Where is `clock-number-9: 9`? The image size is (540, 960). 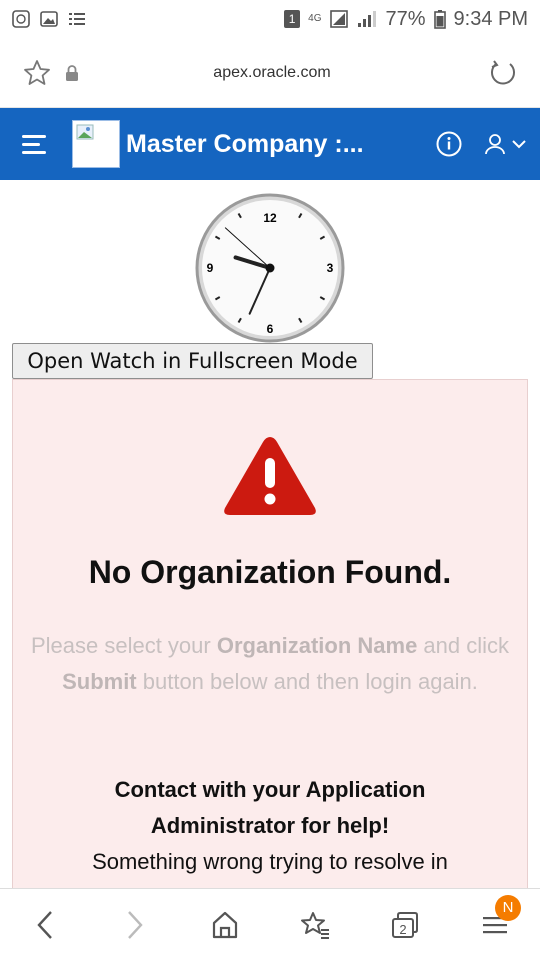 clock-number-9: 9 is located at coordinates (210, 268).